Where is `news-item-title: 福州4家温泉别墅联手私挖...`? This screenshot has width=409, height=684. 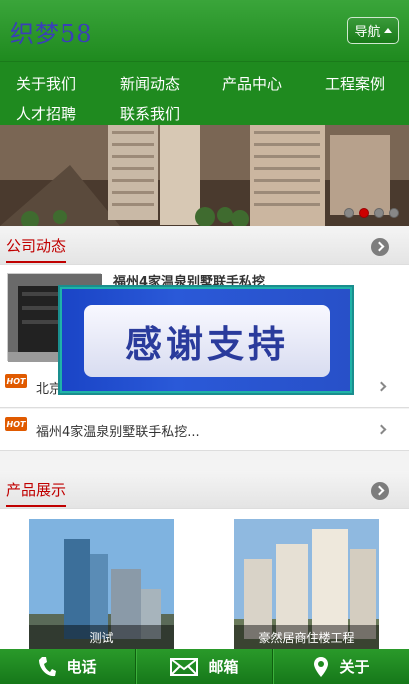
news-item-title: 福州4家温泉别墅联手私挖... is located at coordinates (118, 432).